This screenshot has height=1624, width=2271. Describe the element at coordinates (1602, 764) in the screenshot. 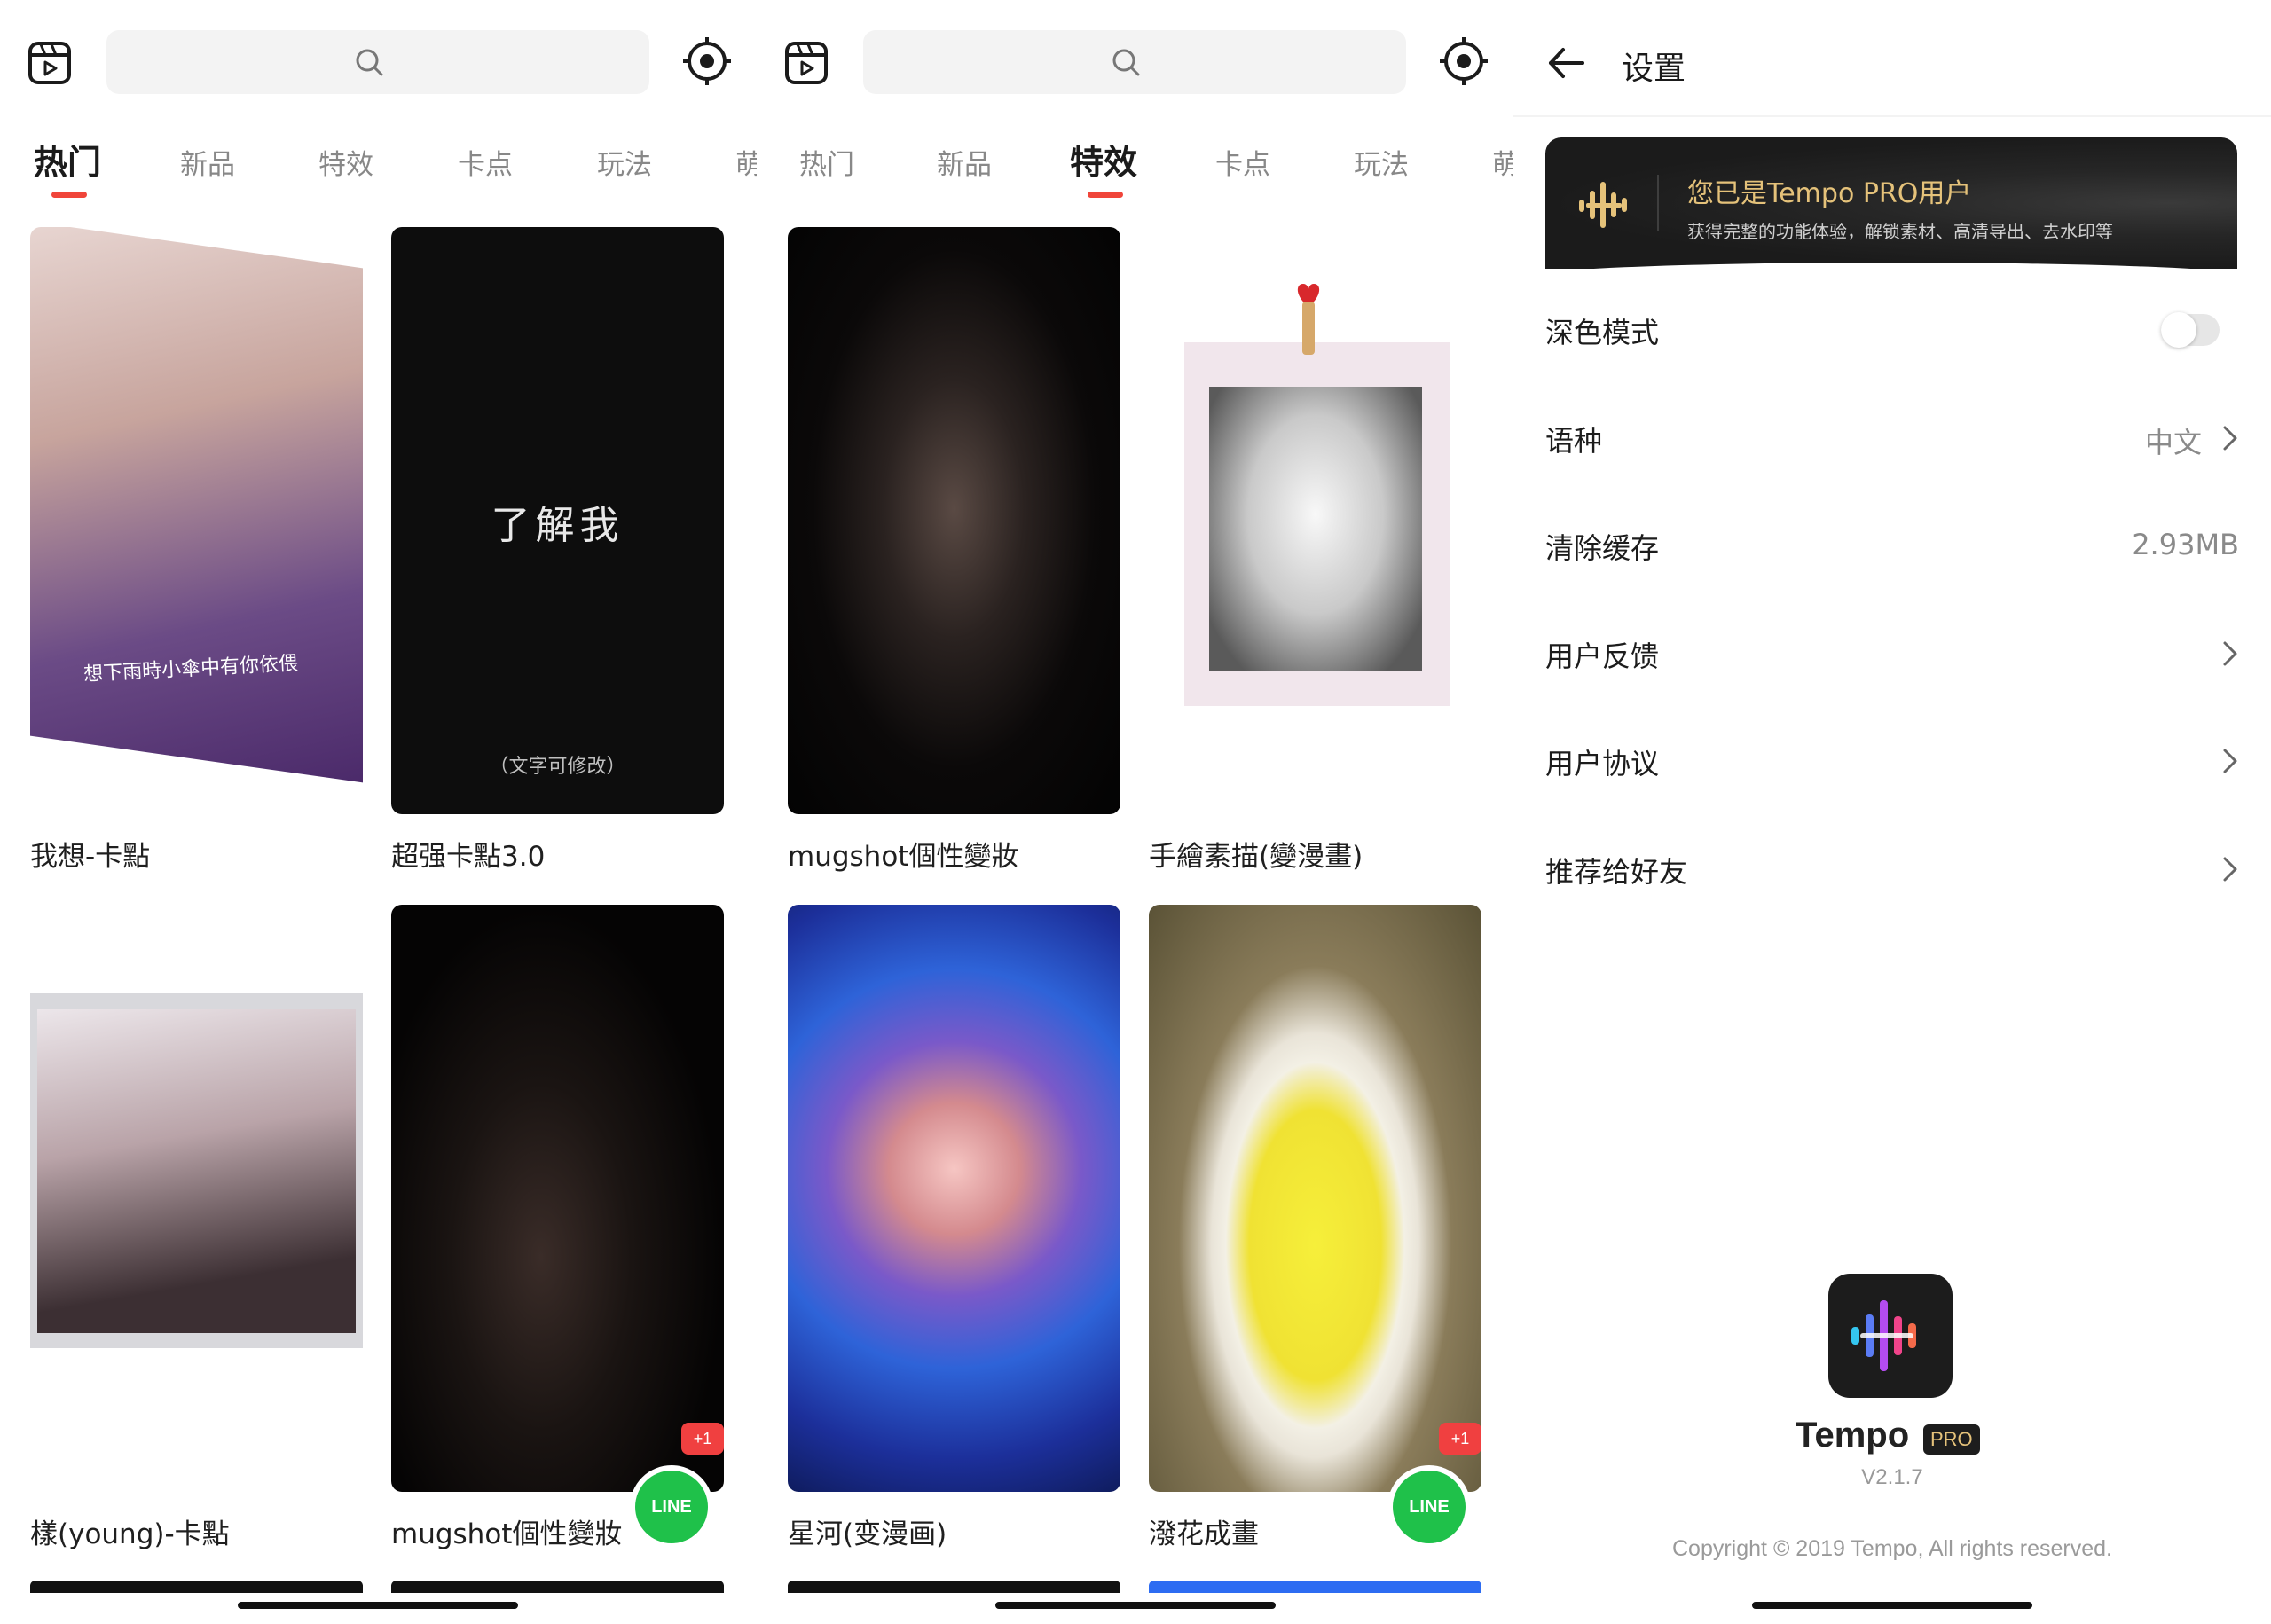

I see `row-label: 用户协议` at that location.